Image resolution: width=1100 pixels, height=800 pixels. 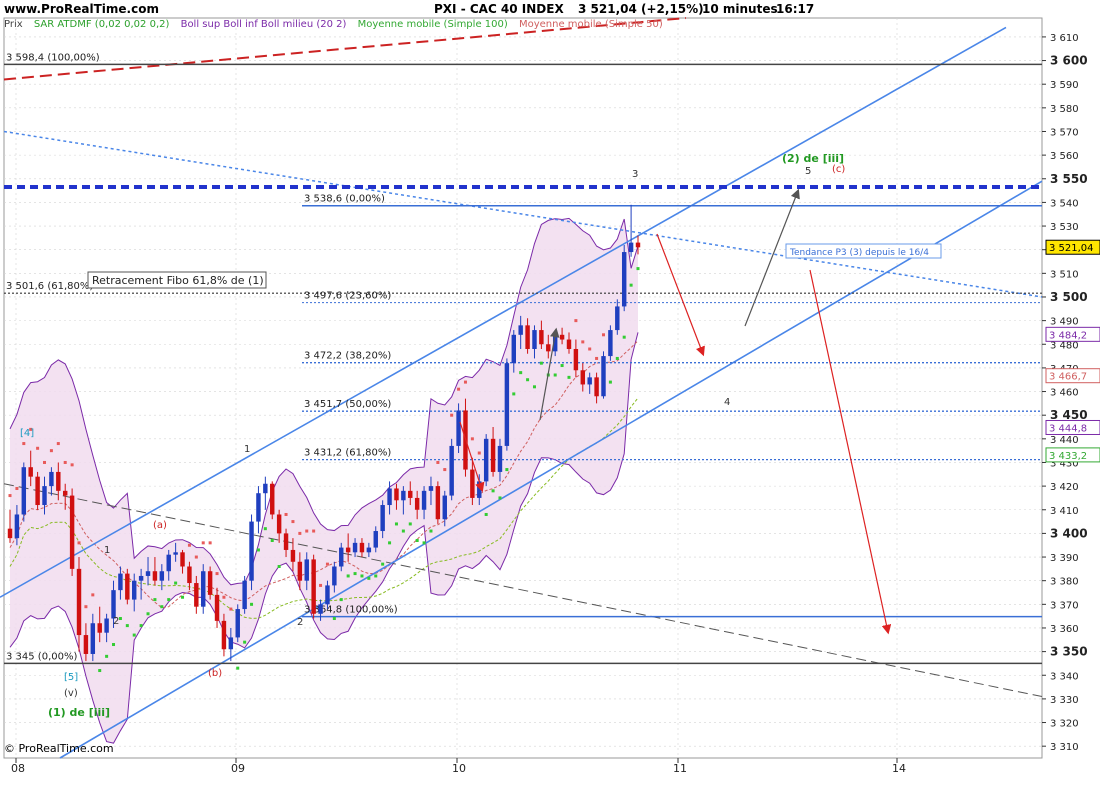 I want to click on y-tick-label: 3 530, so click(x=1064, y=227).